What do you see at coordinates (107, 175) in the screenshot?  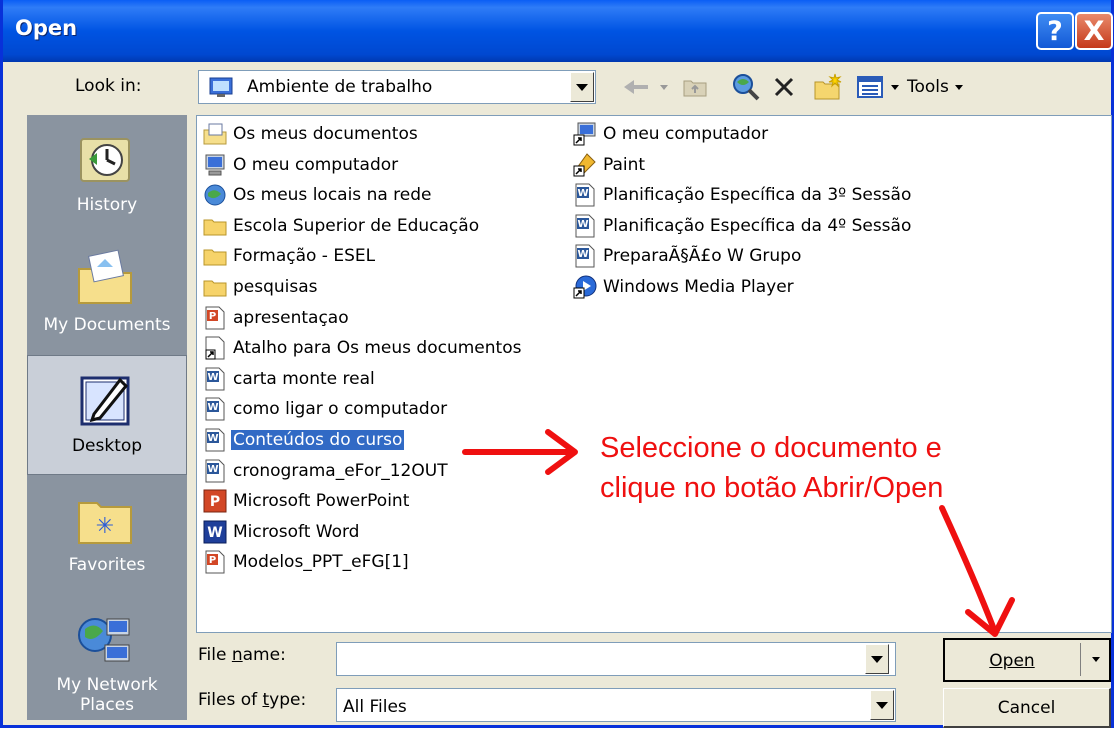 I see `place-history: History` at bounding box center [107, 175].